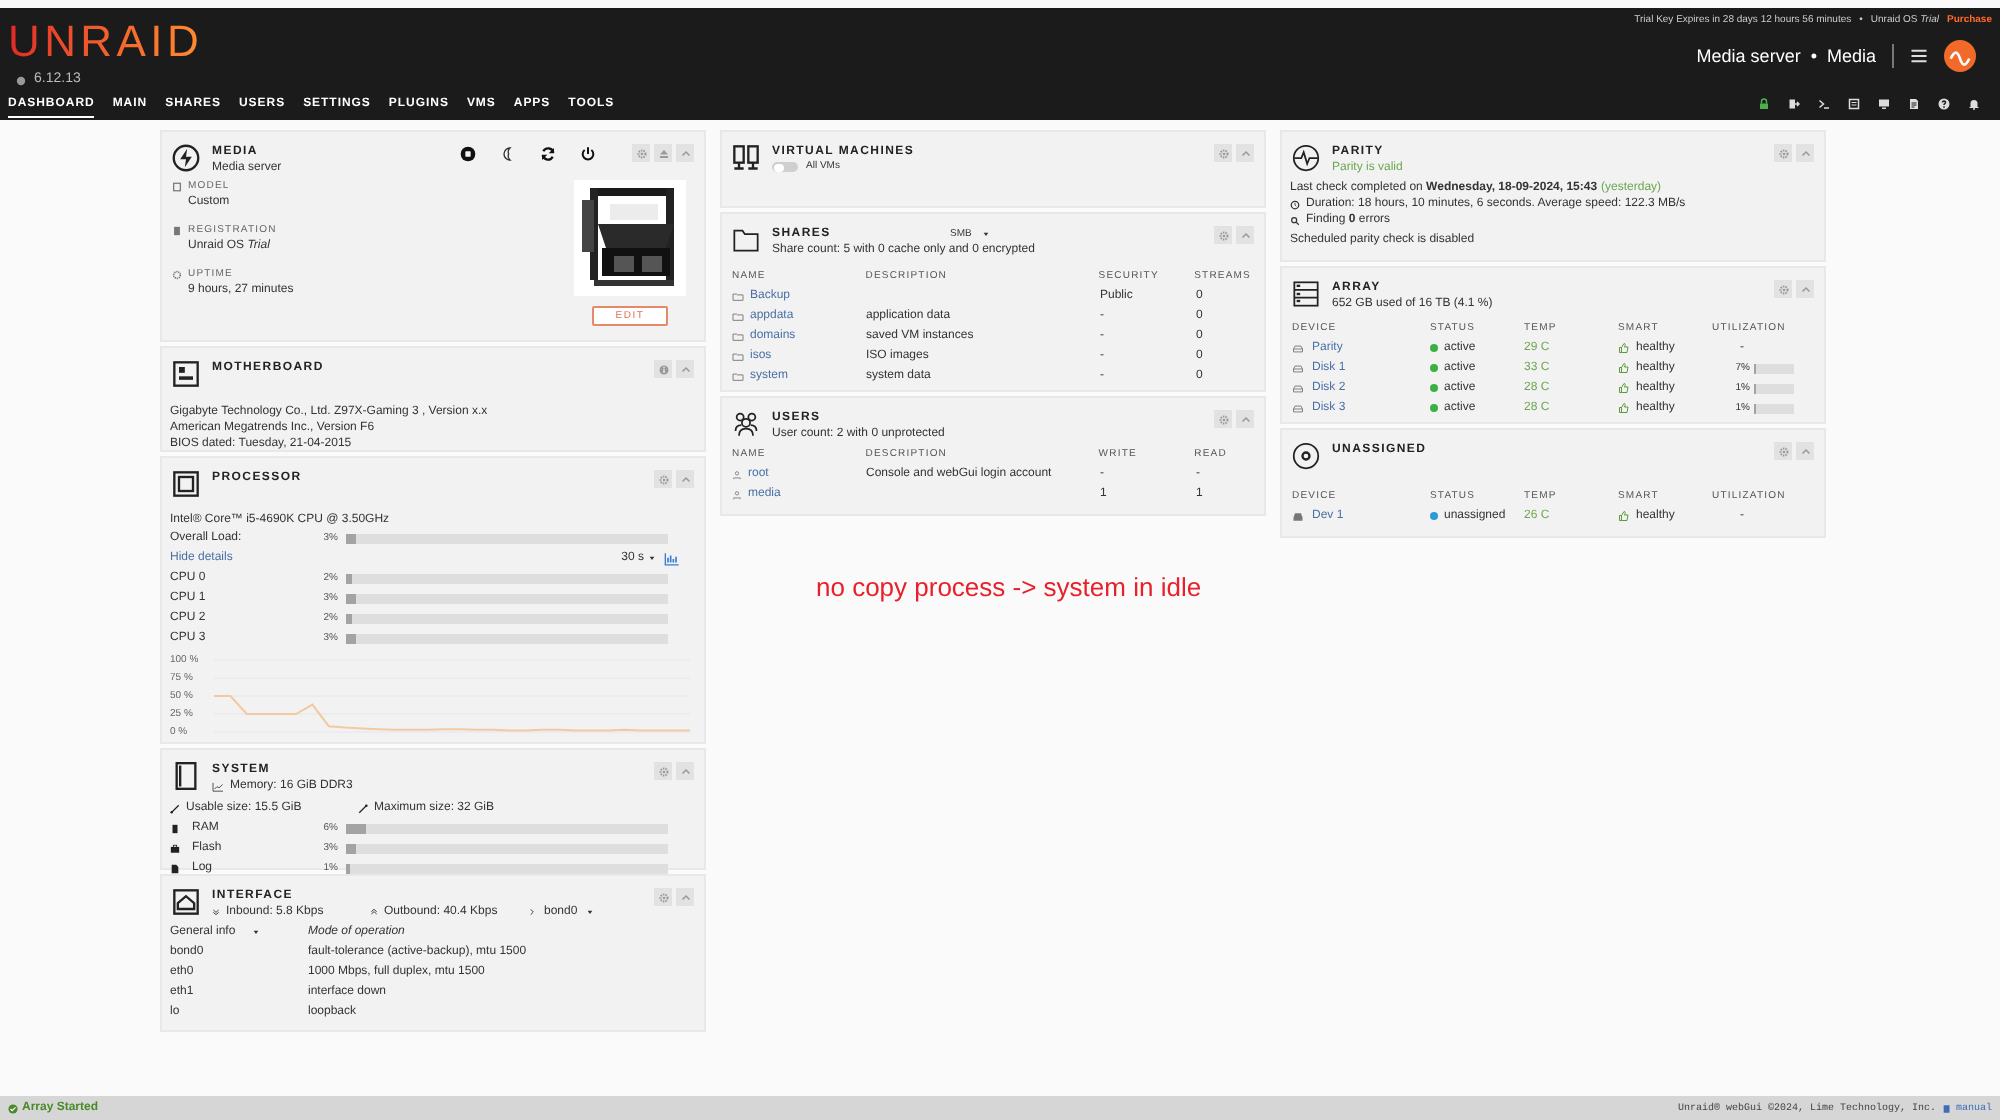  What do you see at coordinates (186, 484) in the screenshot?
I see `processor-icon` at bounding box center [186, 484].